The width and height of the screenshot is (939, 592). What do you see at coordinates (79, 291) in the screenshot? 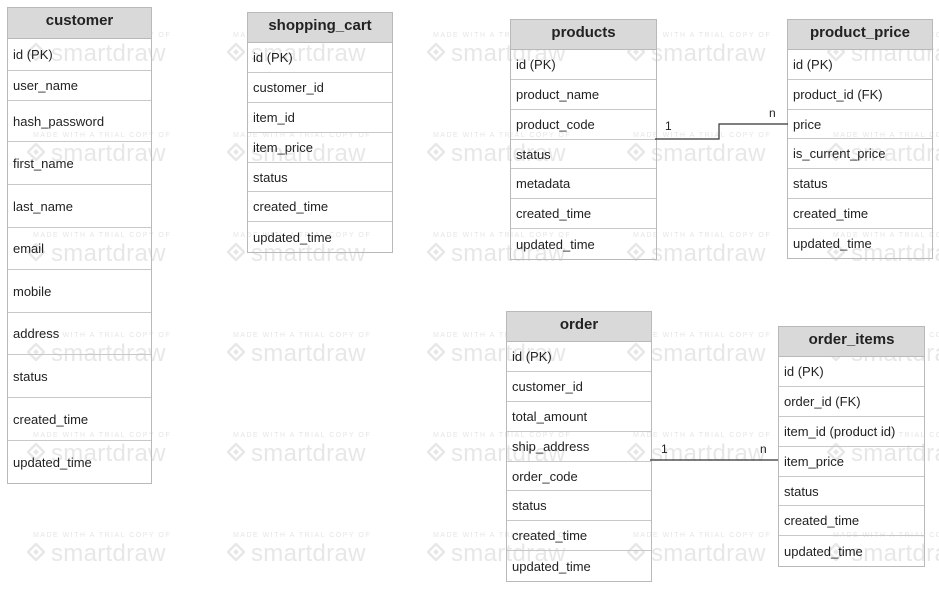
I see `table-field-row: mobile` at bounding box center [79, 291].